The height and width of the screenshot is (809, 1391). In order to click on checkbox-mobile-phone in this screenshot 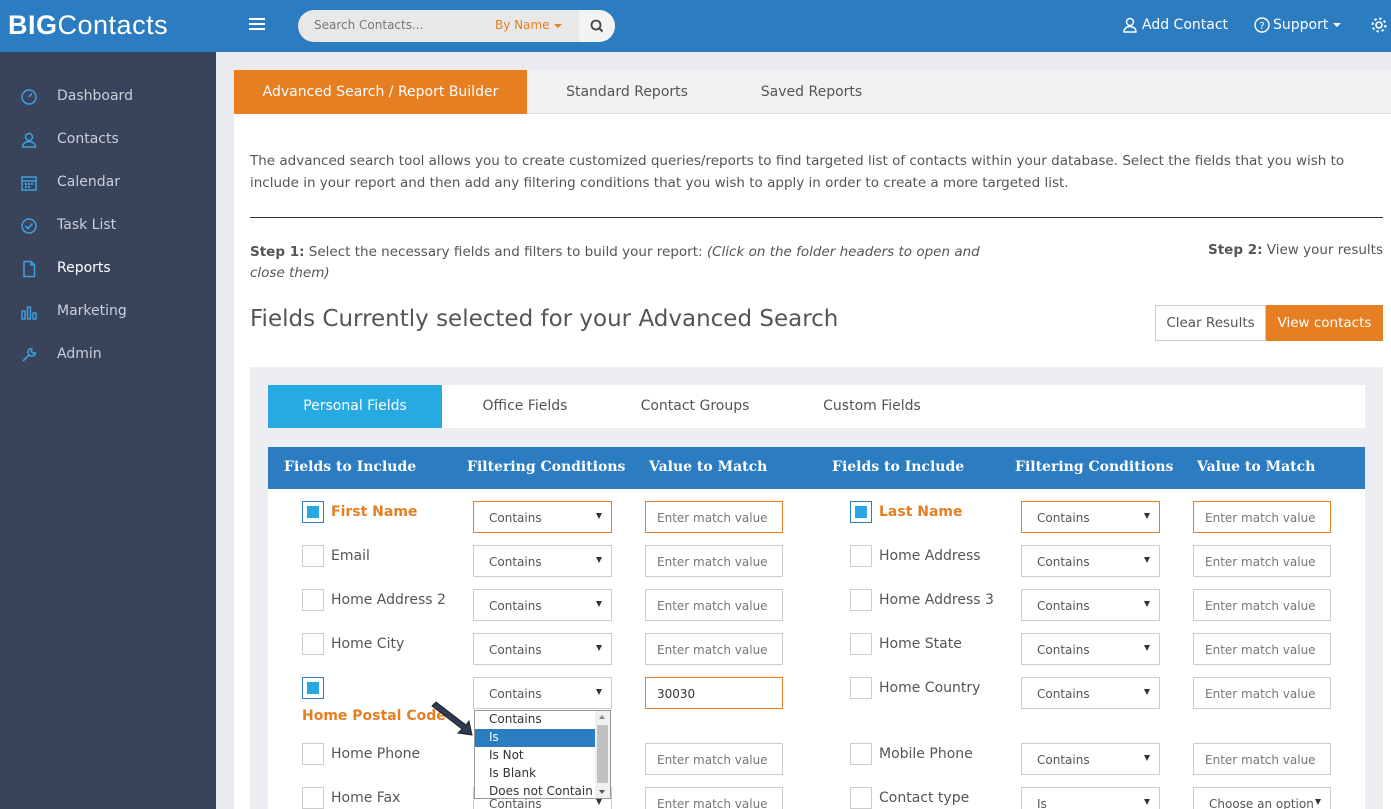, I will do `click(861, 754)`.